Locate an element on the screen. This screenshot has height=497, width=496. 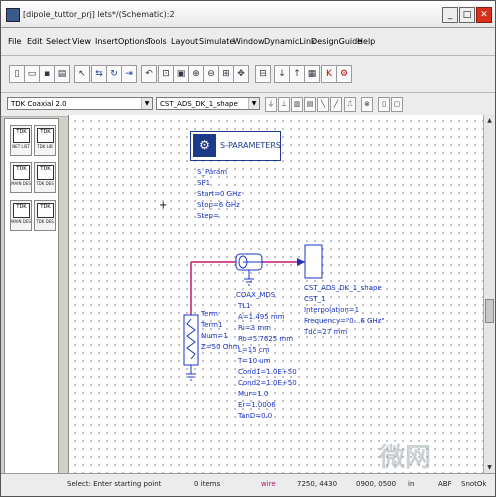
zoom-in-icon: ⊕ is located at coordinates (196, 74).